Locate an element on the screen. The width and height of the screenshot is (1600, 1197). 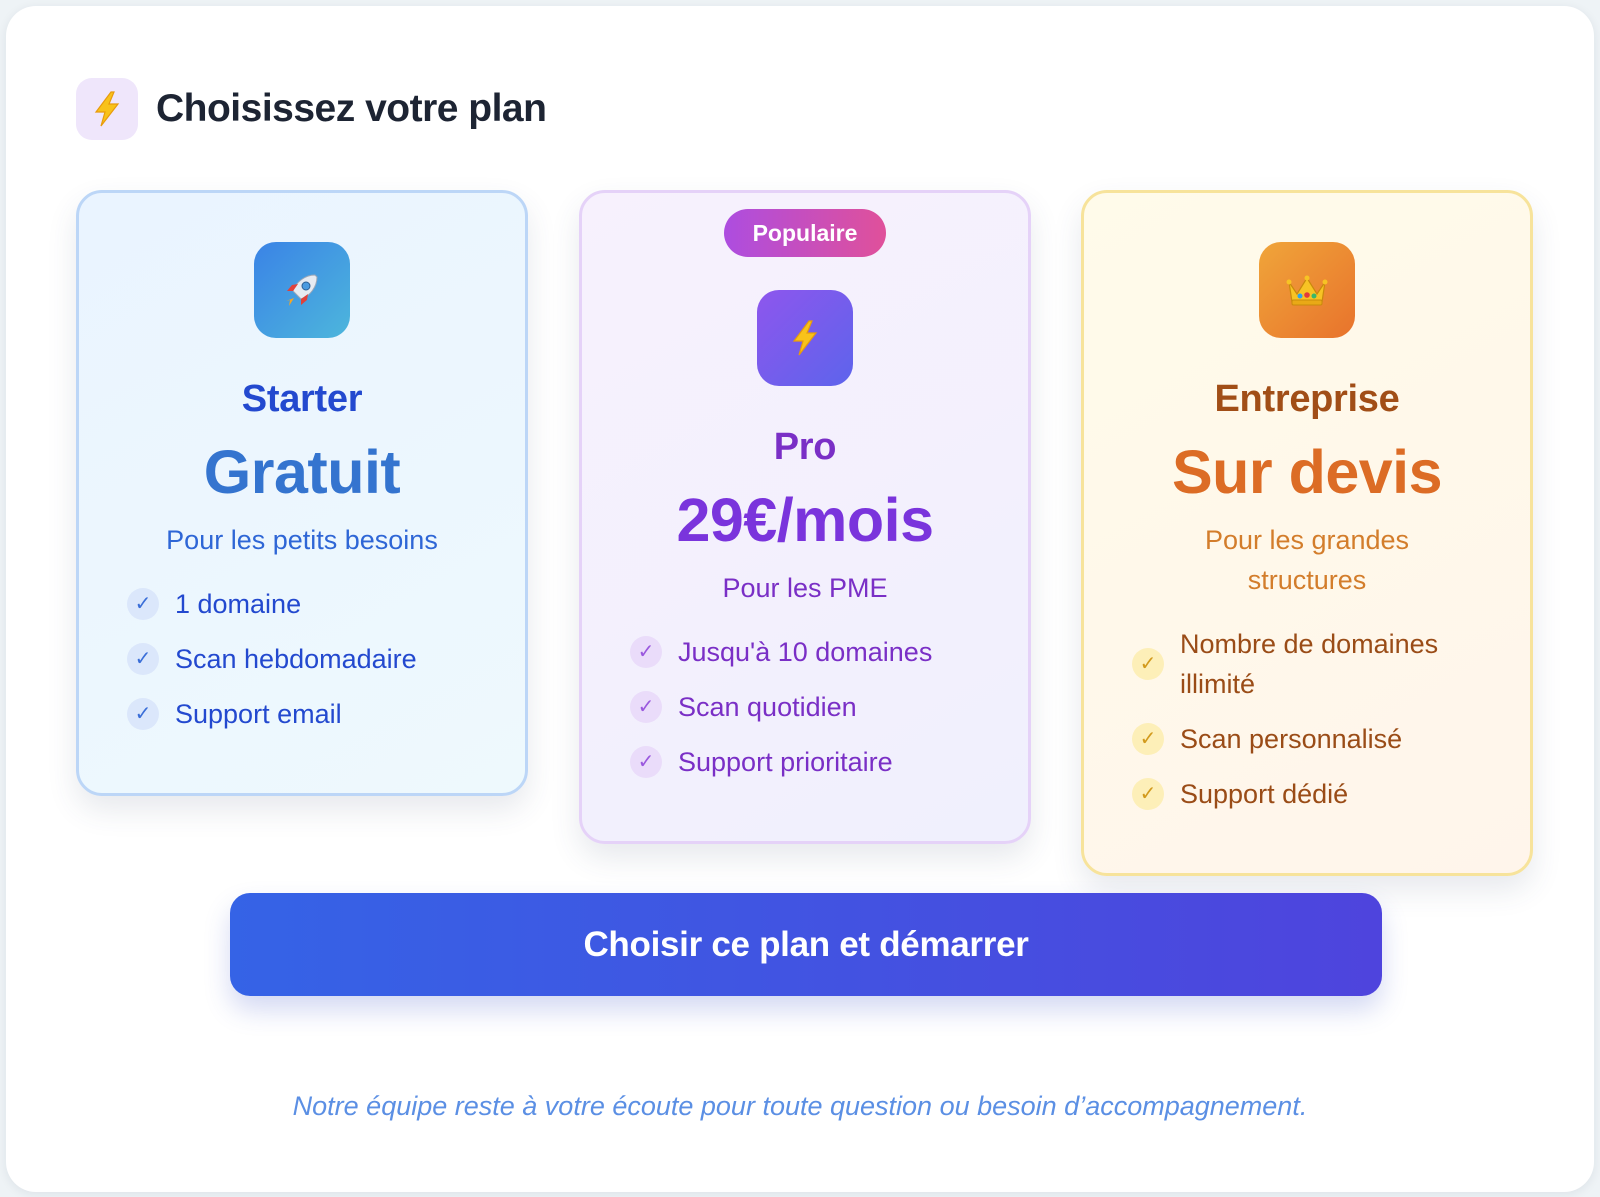
feature-label: Support prioritaire is located at coordinates (785, 762).